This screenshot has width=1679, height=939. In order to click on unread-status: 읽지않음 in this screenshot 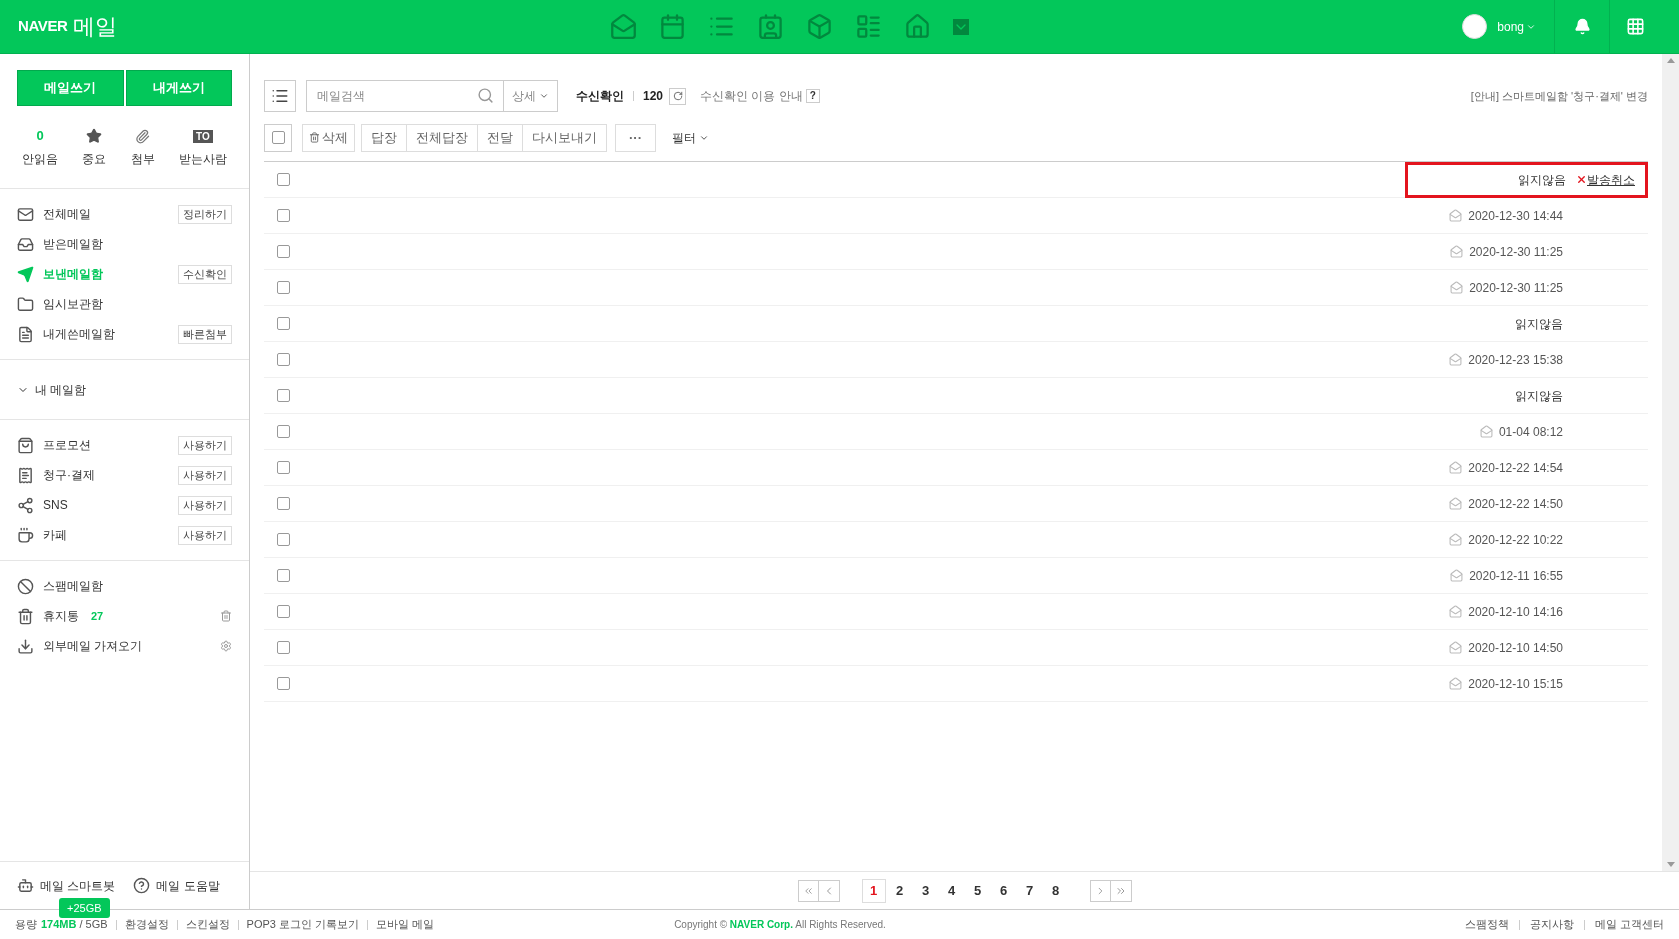, I will do `click(1539, 324)`.